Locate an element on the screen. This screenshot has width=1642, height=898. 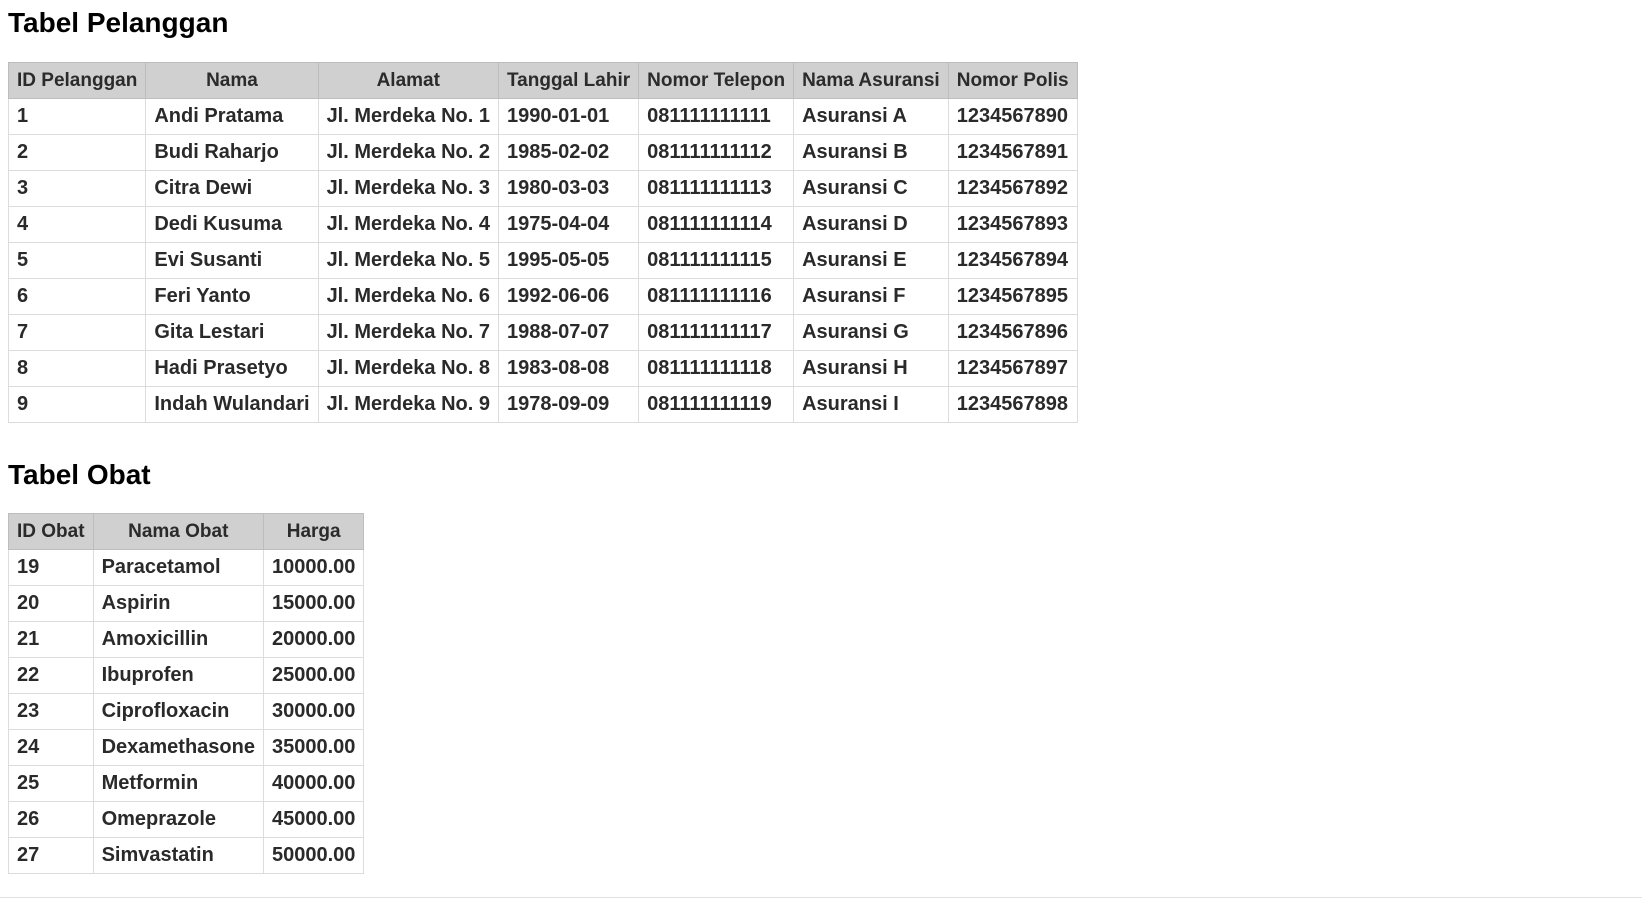
table-row: 23 Ciprofloxacin 30000.00 is located at coordinates (186, 711).